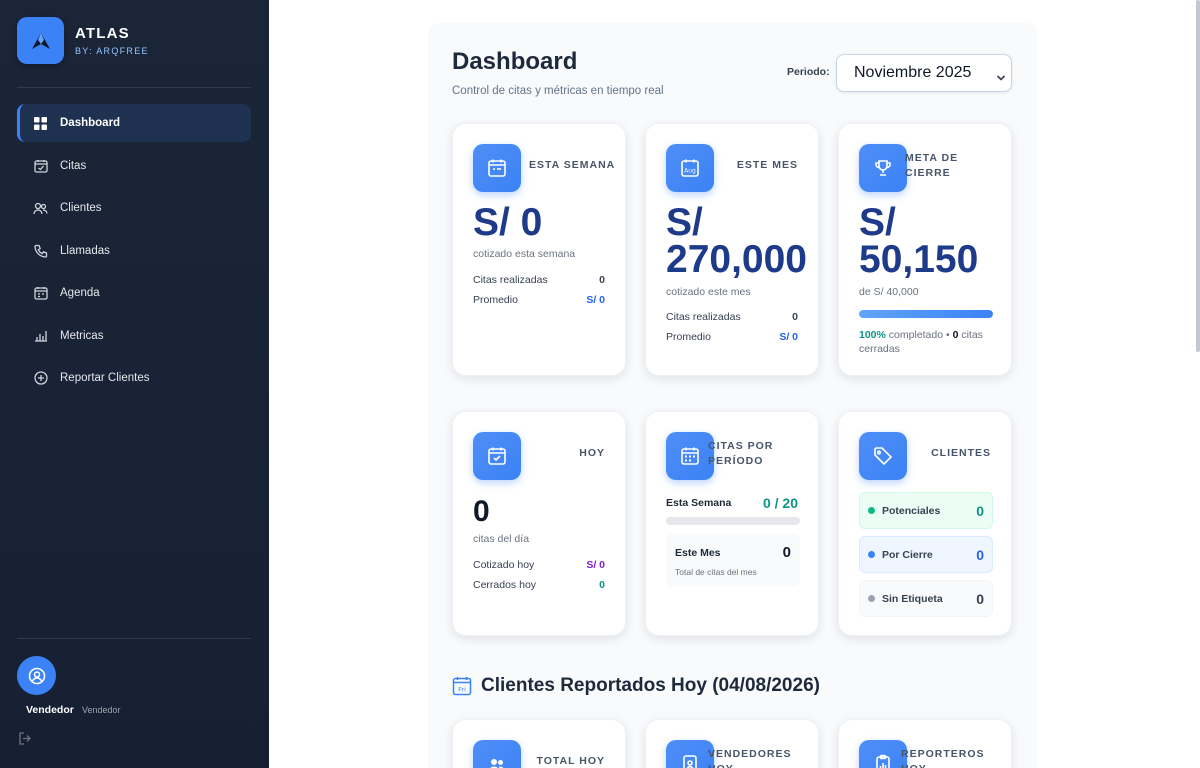  I want to click on chip-label: Sin Etiqueta, so click(912, 598).